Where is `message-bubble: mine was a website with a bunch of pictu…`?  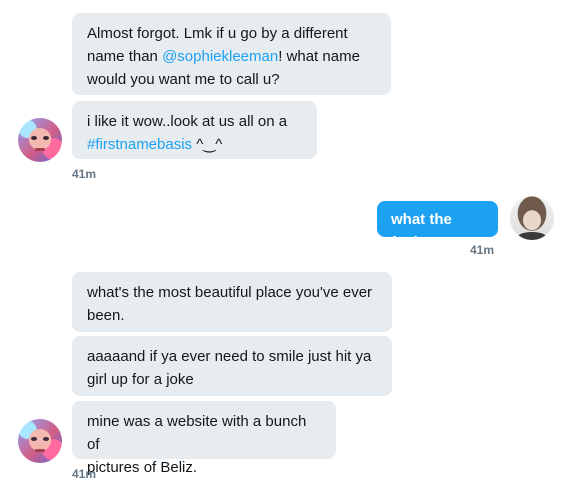
message-bubble: mine was a website with a bunch of pictu… is located at coordinates (204, 438).